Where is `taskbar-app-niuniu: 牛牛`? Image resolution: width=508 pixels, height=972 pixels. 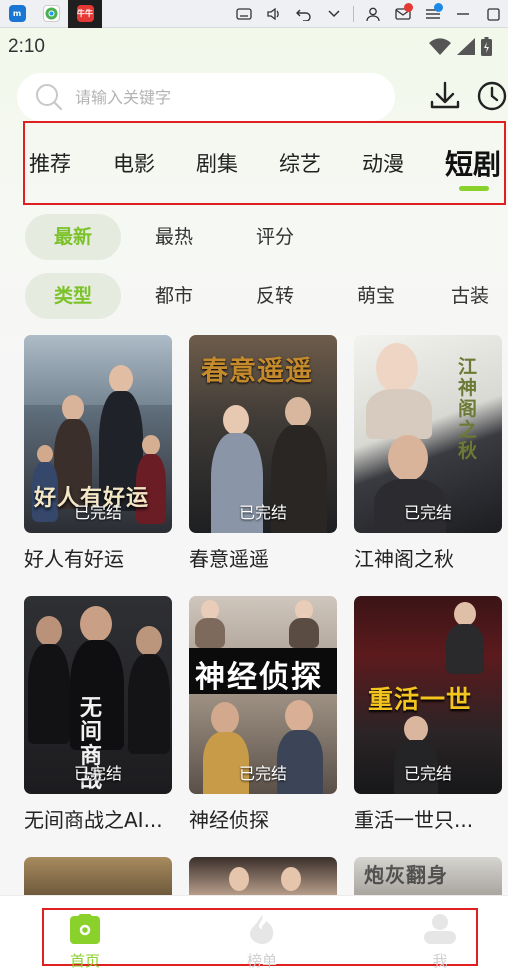
taskbar-app-niuniu: 牛牛 is located at coordinates (85, 14).